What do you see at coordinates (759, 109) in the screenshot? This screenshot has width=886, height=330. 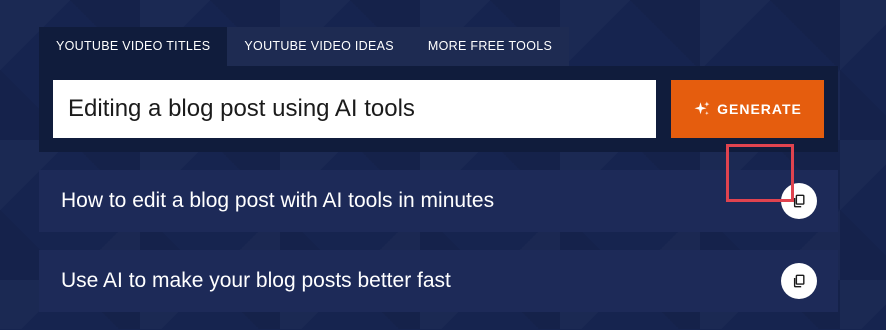 I see `generate-label: GENERATE` at bounding box center [759, 109].